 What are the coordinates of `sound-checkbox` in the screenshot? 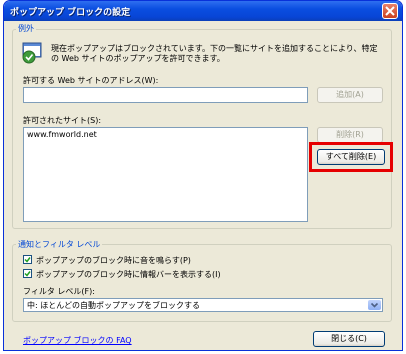 It's located at (27, 259).